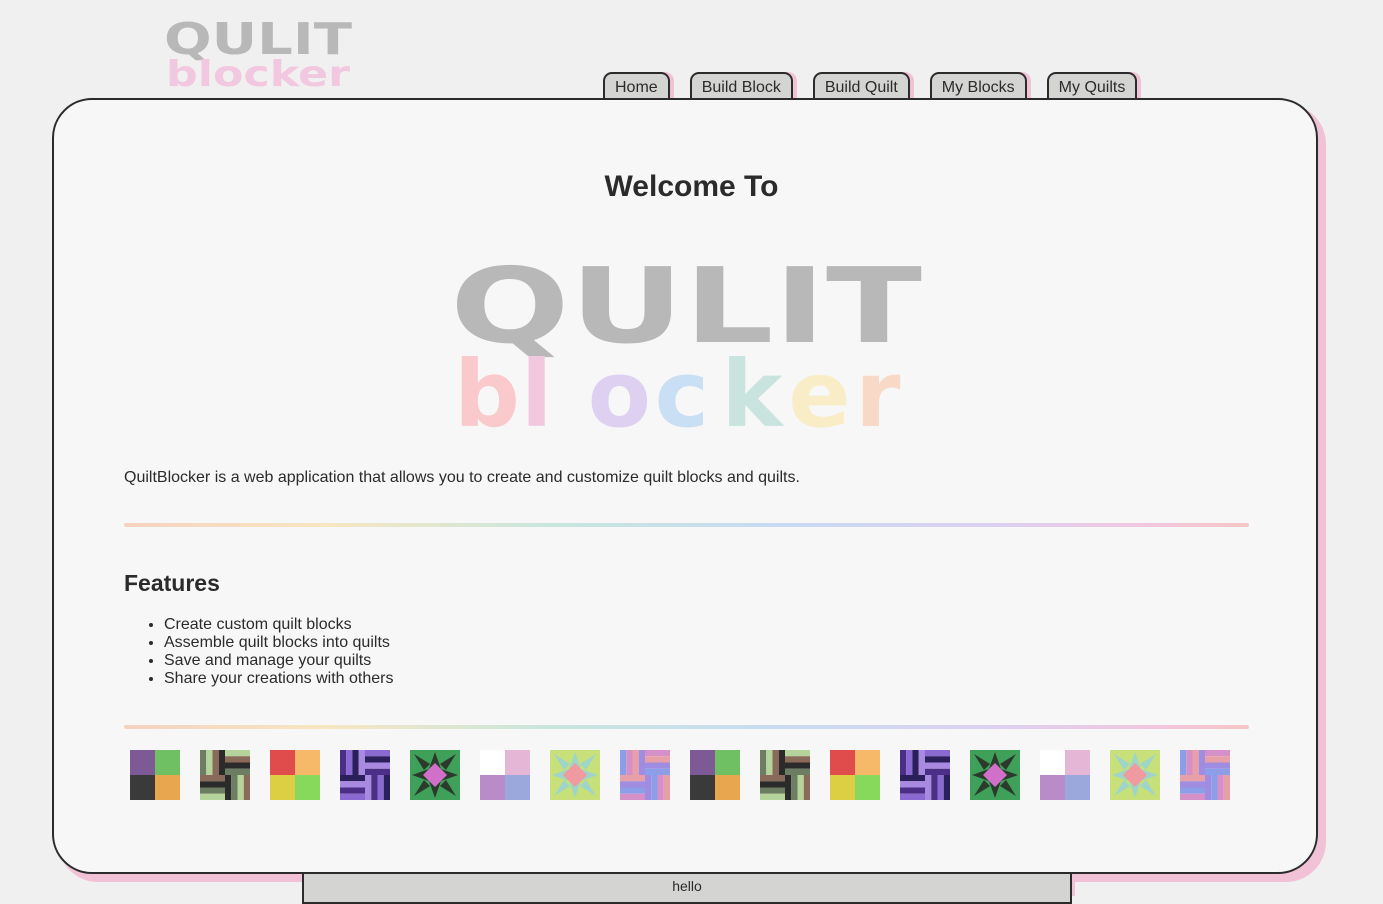 This screenshot has height=904, width=1383. What do you see at coordinates (741, 85) in the screenshot?
I see `tab-build-block: Build Block` at bounding box center [741, 85].